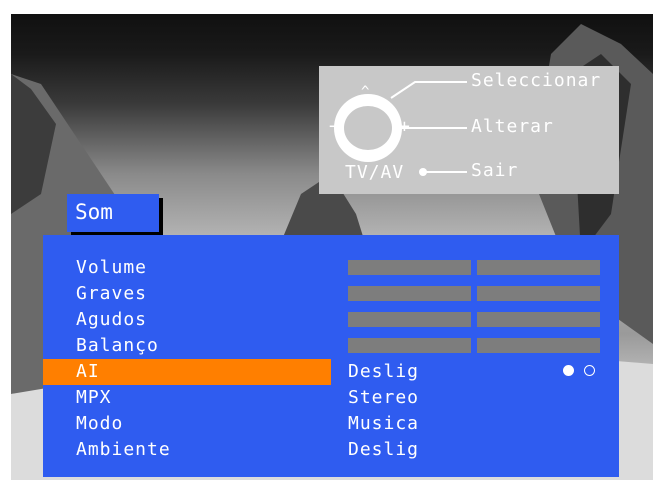  I want to click on menu-item-label: Balanço, so click(117, 345).